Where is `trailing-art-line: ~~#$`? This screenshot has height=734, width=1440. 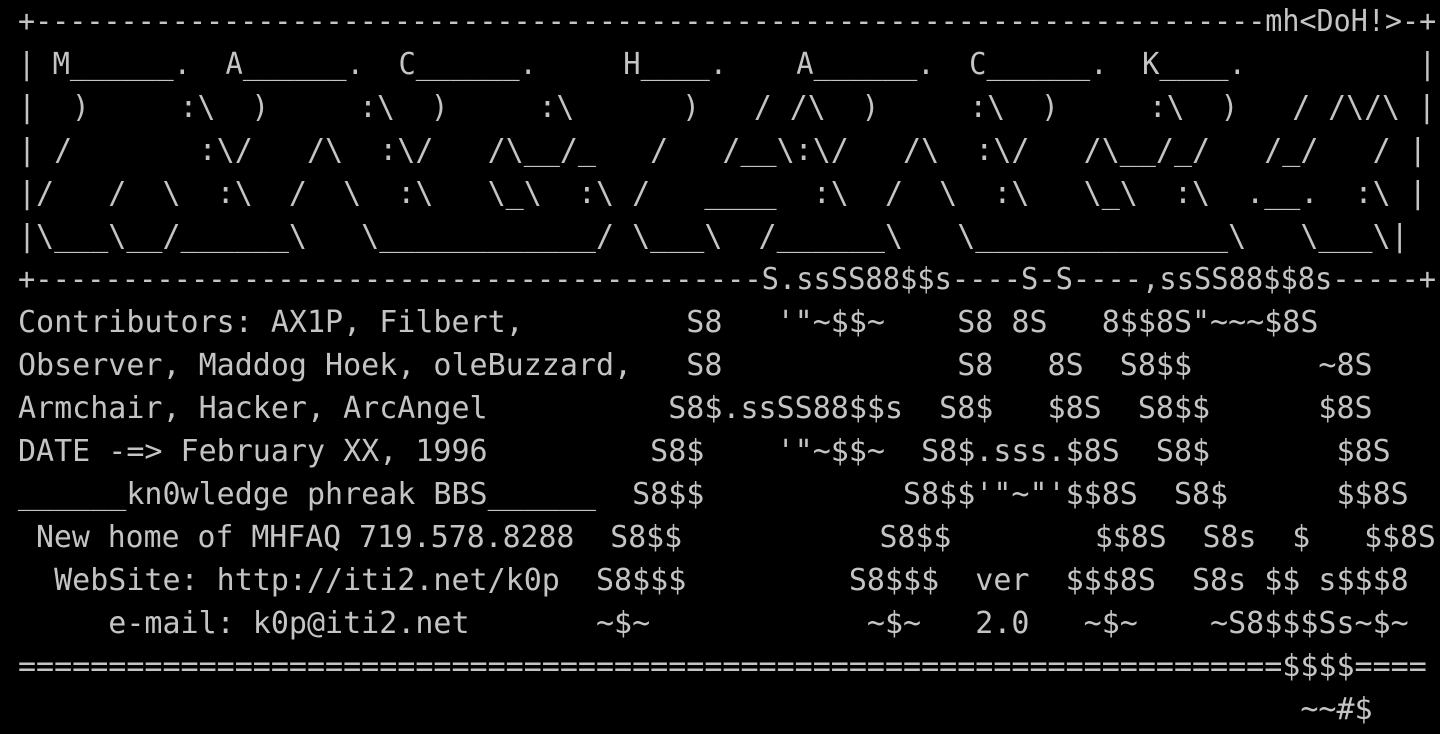
trailing-art-line: ~~#$ is located at coordinates (695, 709).